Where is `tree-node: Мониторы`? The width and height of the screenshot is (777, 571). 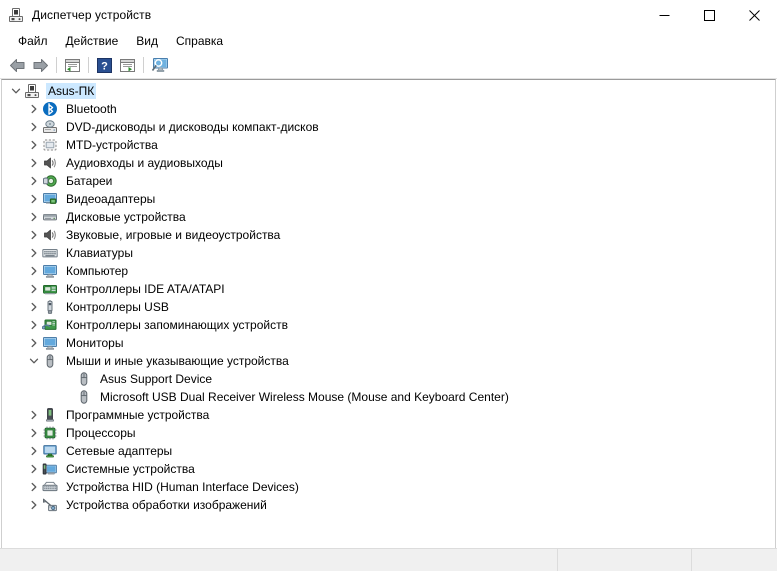
tree-node: Мониторы is located at coordinates (388, 343).